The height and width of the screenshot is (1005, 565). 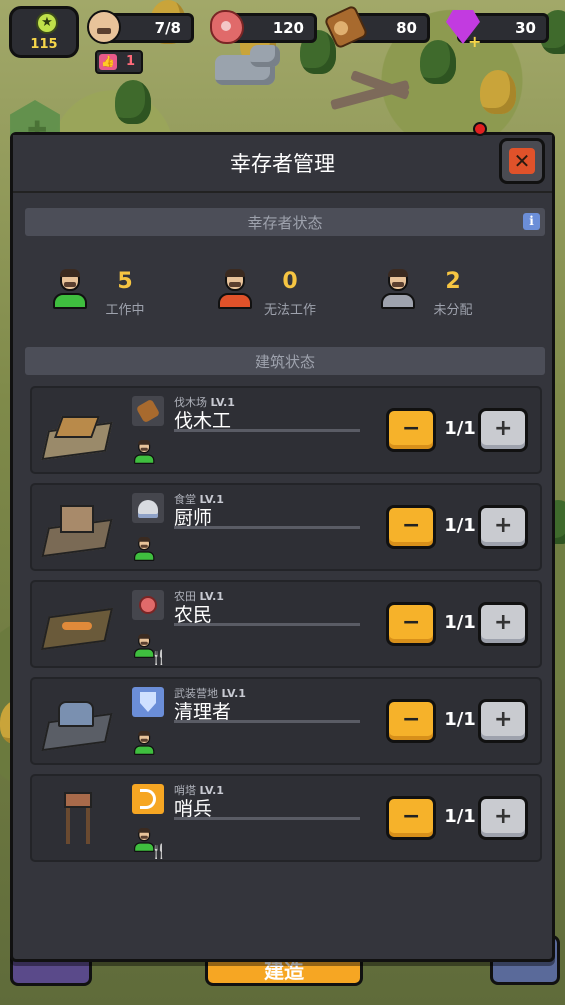 What do you see at coordinates (148, 411) in the screenshot?
I see `log-icon` at bounding box center [148, 411].